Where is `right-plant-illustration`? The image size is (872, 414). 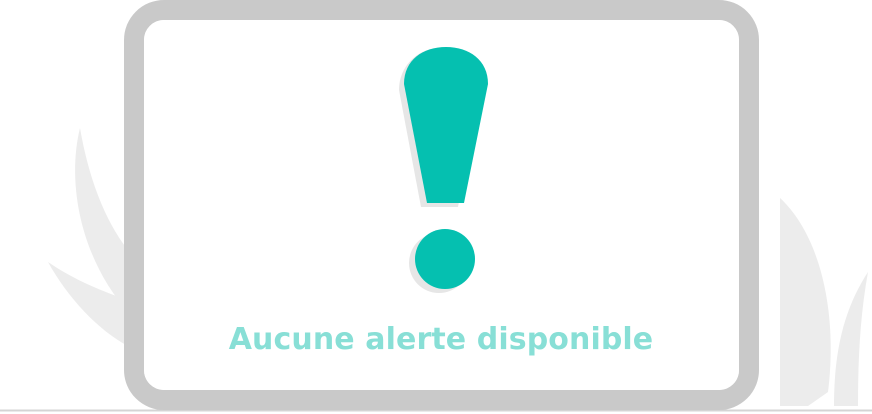
right-plant-illustration is located at coordinates (824, 302).